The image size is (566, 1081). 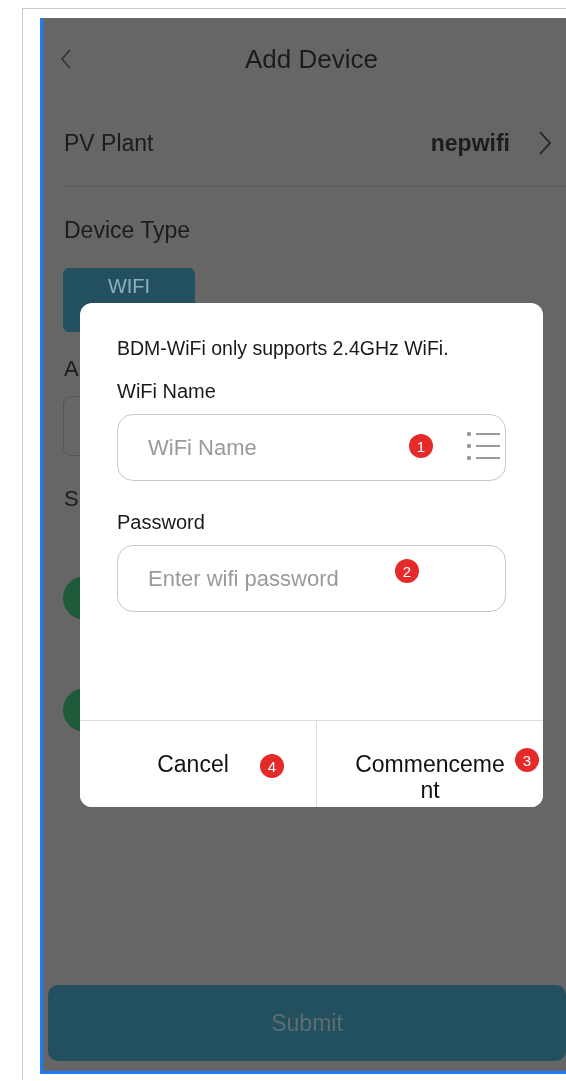 What do you see at coordinates (161, 522) in the screenshot?
I see `field-label: Password` at bounding box center [161, 522].